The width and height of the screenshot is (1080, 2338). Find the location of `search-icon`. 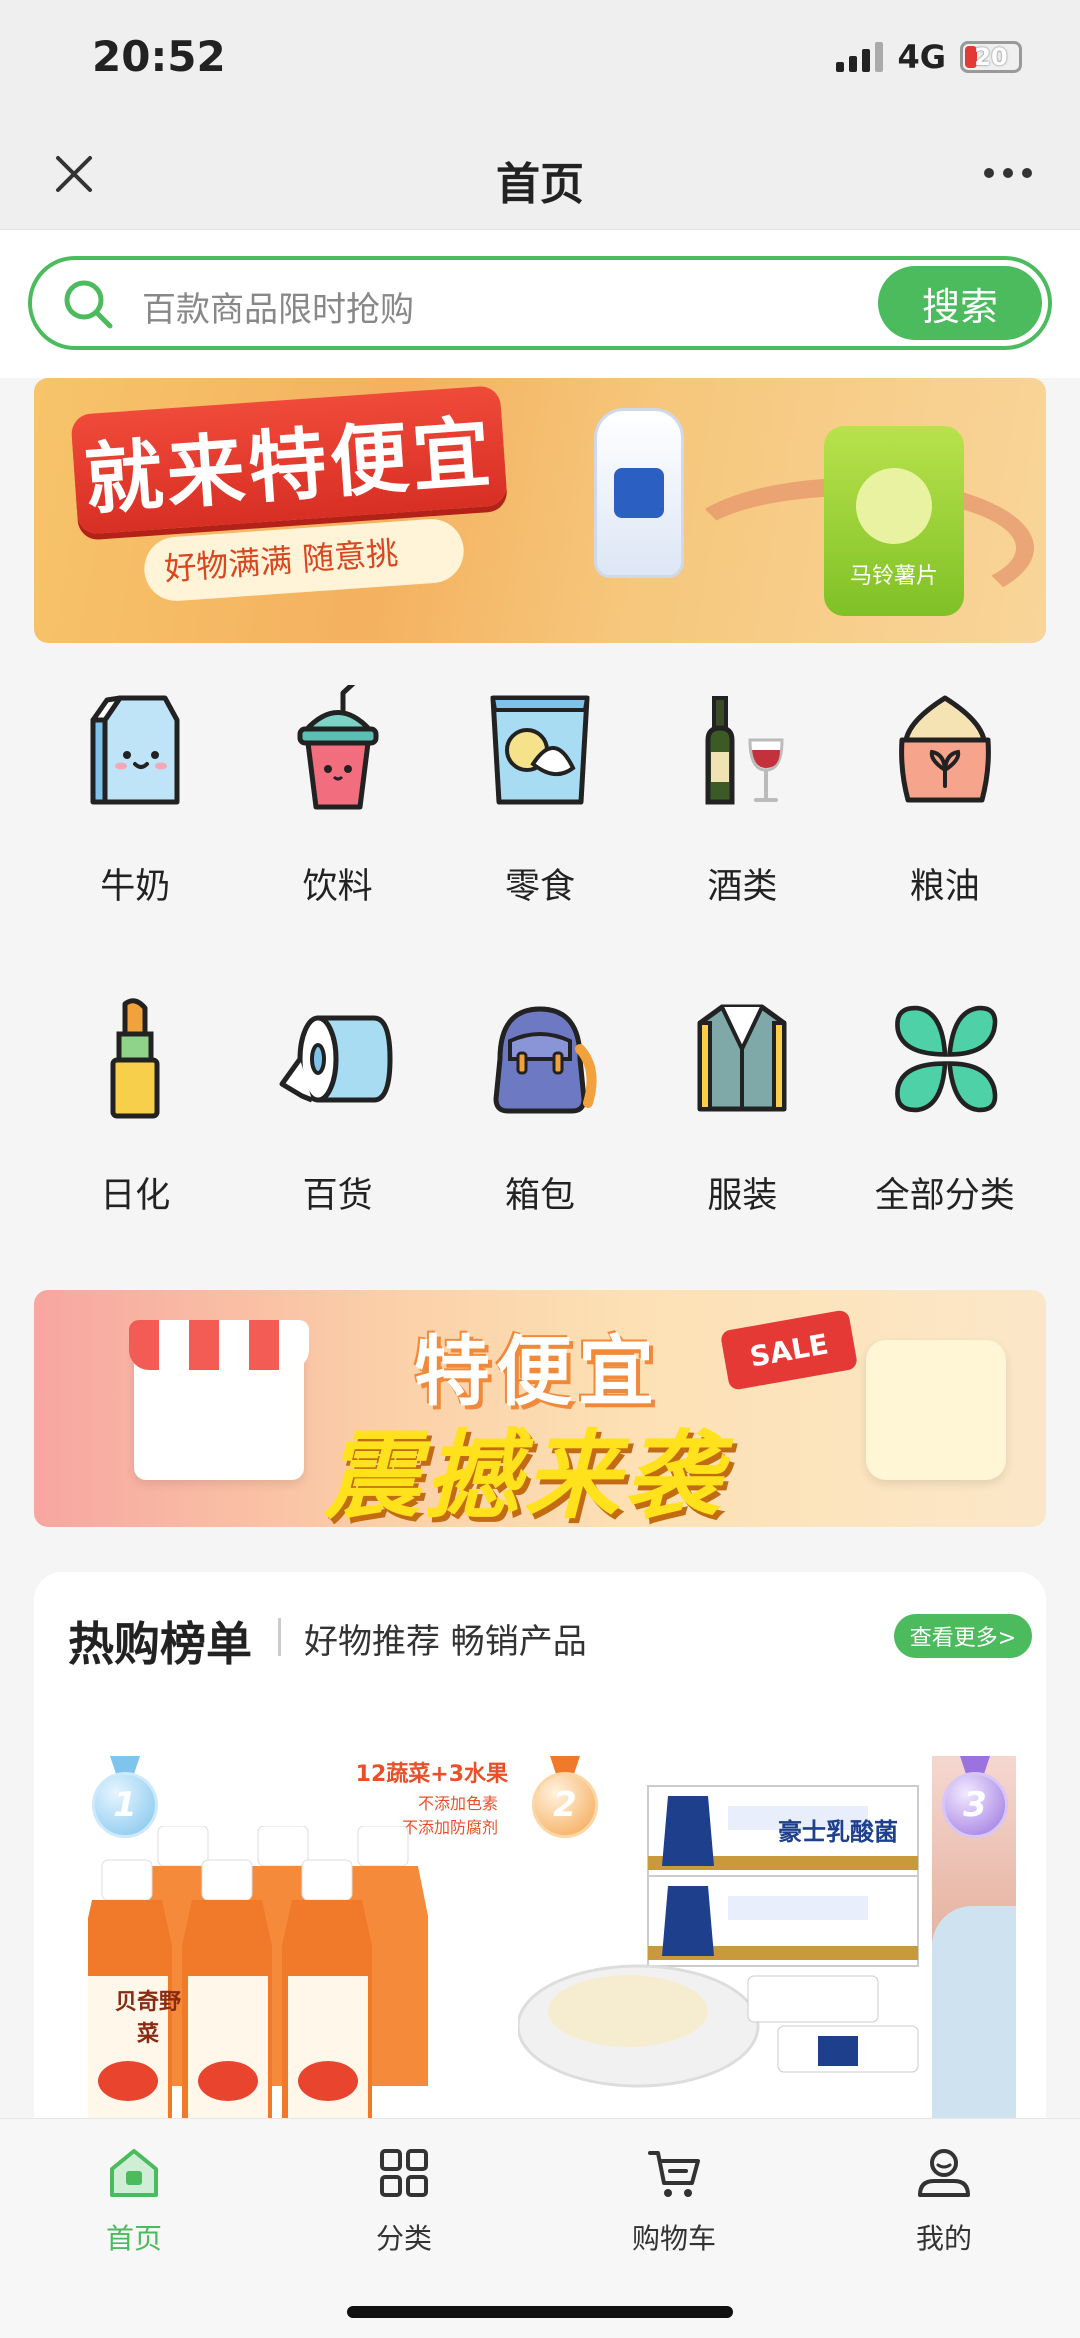

search-icon is located at coordinates (88, 304).